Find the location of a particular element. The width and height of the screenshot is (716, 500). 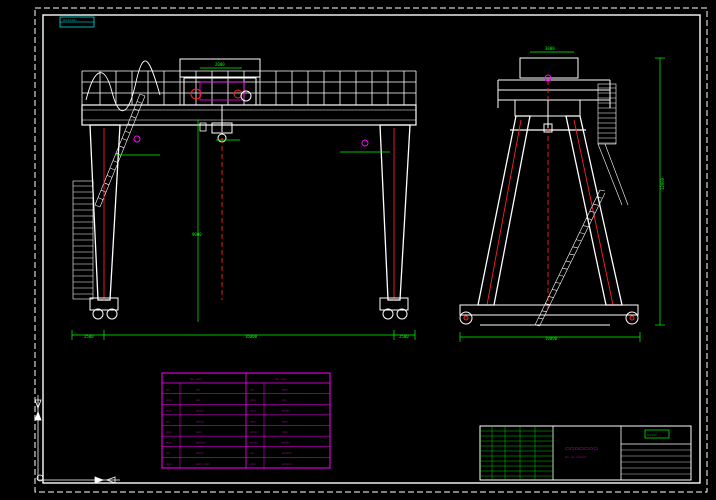

param-cell: ▭▭▭ ▭▭▭ is located at coordinates (203, 464).